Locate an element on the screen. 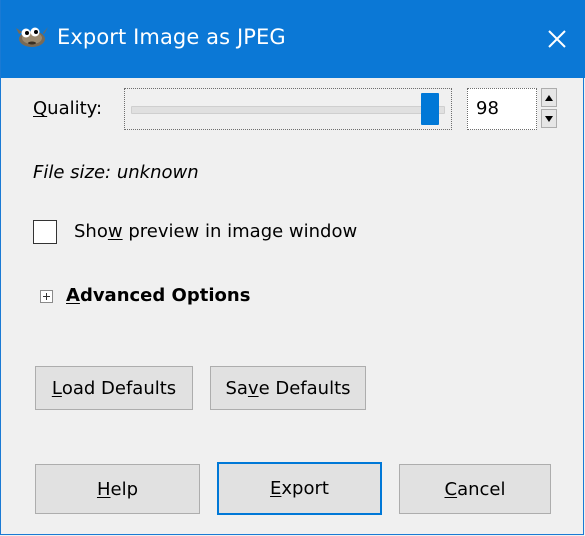 The image size is (585, 536). cancel-mnemonic: C is located at coordinates (451, 489).